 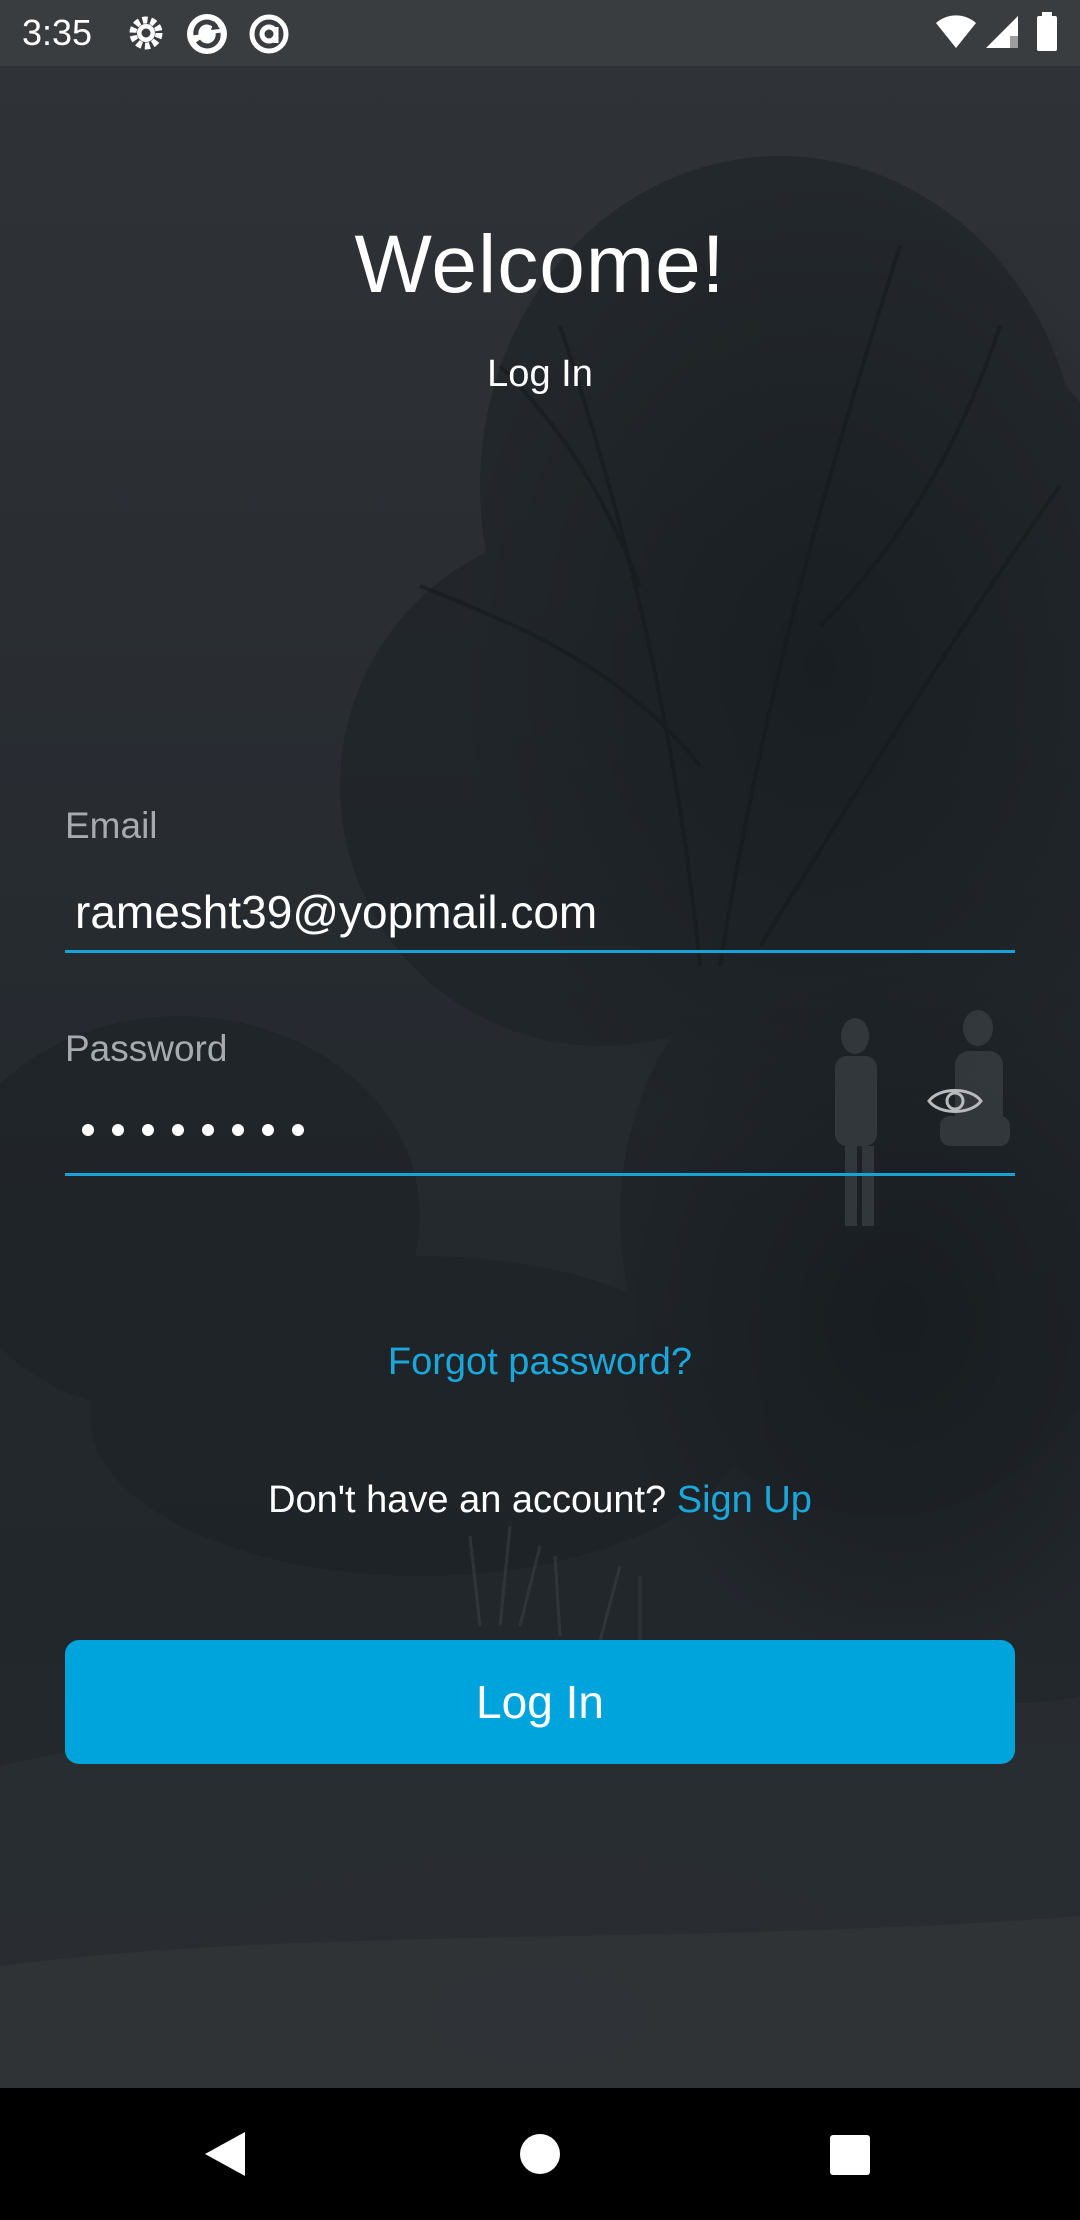 I want to click on signup-row: Don't have an account? Sign Up, so click(x=540, y=1500).